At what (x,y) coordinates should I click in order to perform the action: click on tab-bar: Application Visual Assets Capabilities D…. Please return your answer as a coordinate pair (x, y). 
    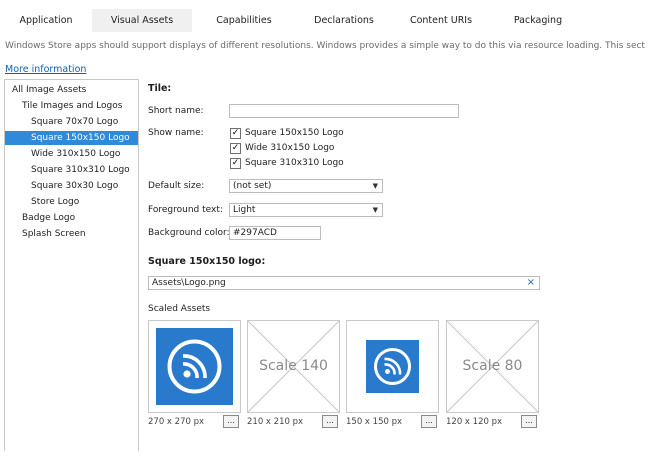
    Looking at the image, I should click on (324, 20).